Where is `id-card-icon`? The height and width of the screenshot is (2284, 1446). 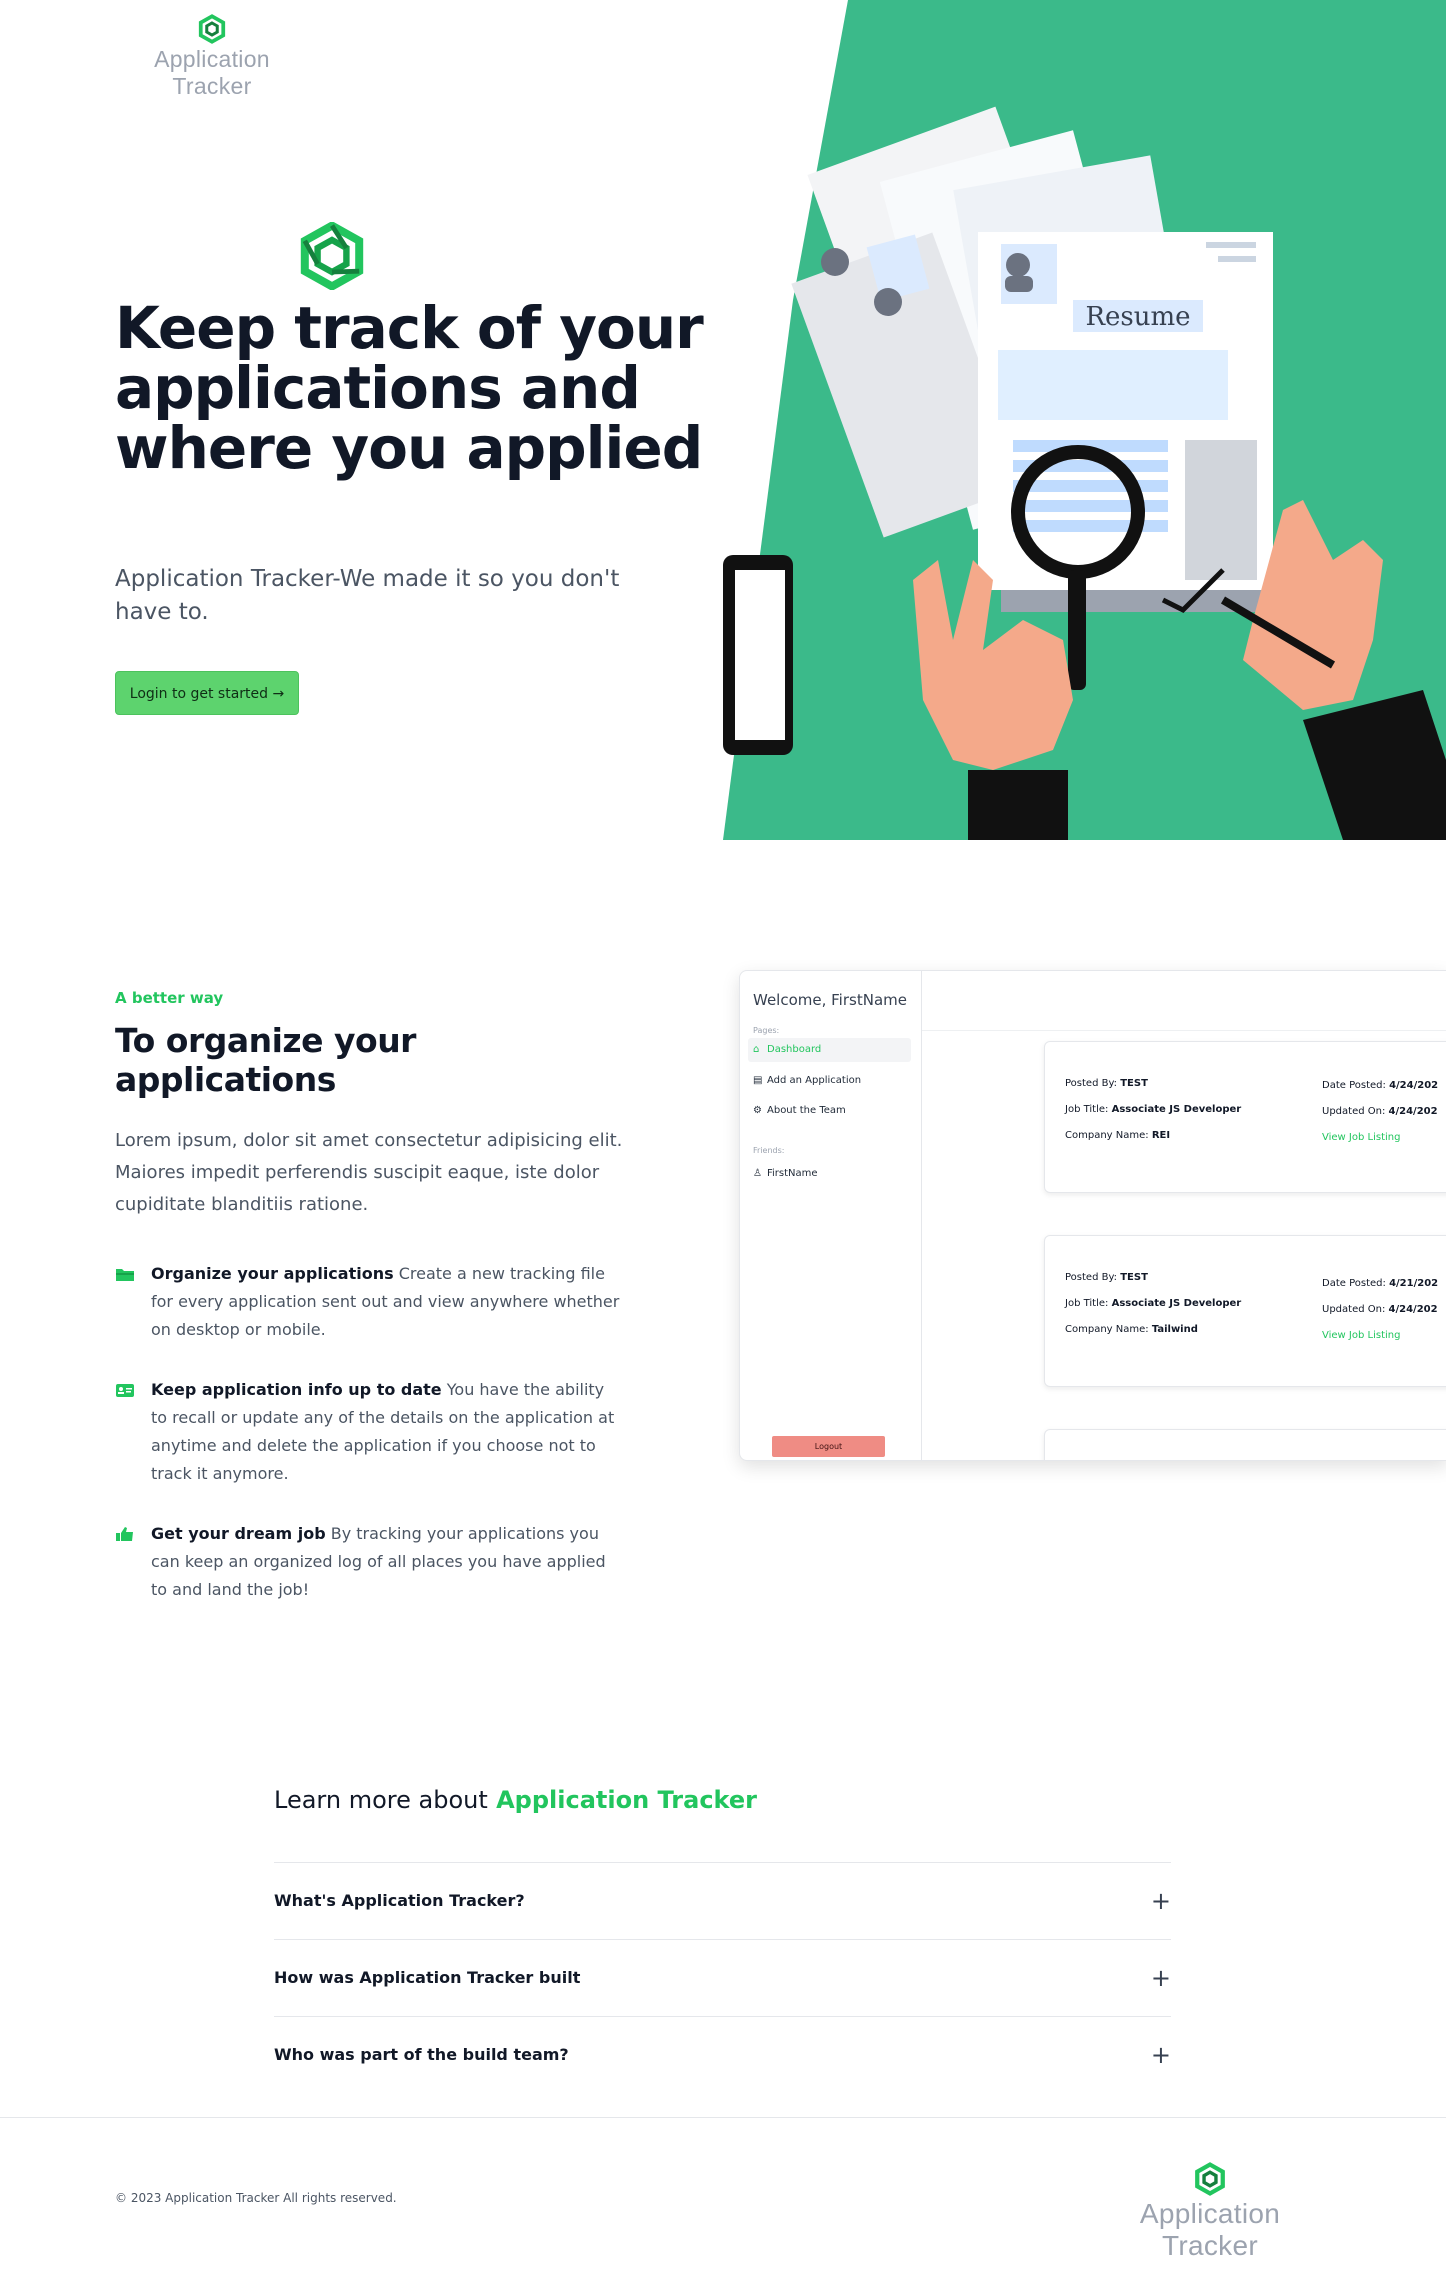 id-card-icon is located at coordinates (125, 1390).